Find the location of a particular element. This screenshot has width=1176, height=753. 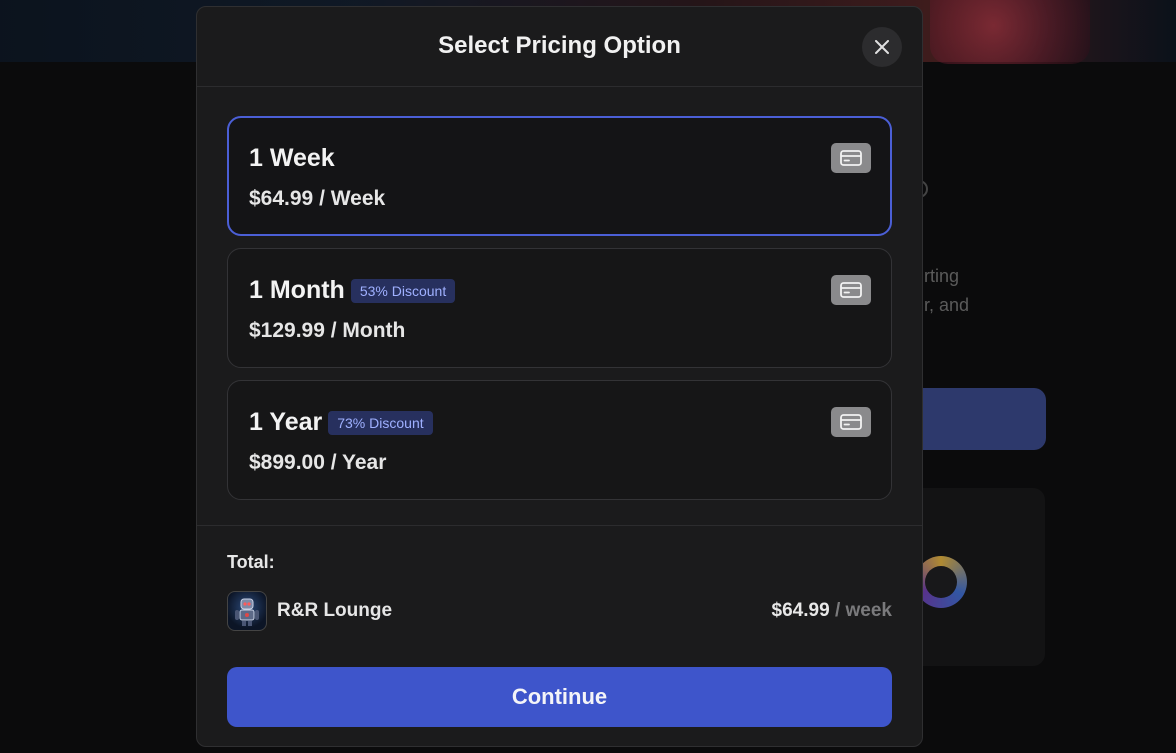

product-avatar is located at coordinates (247, 611).